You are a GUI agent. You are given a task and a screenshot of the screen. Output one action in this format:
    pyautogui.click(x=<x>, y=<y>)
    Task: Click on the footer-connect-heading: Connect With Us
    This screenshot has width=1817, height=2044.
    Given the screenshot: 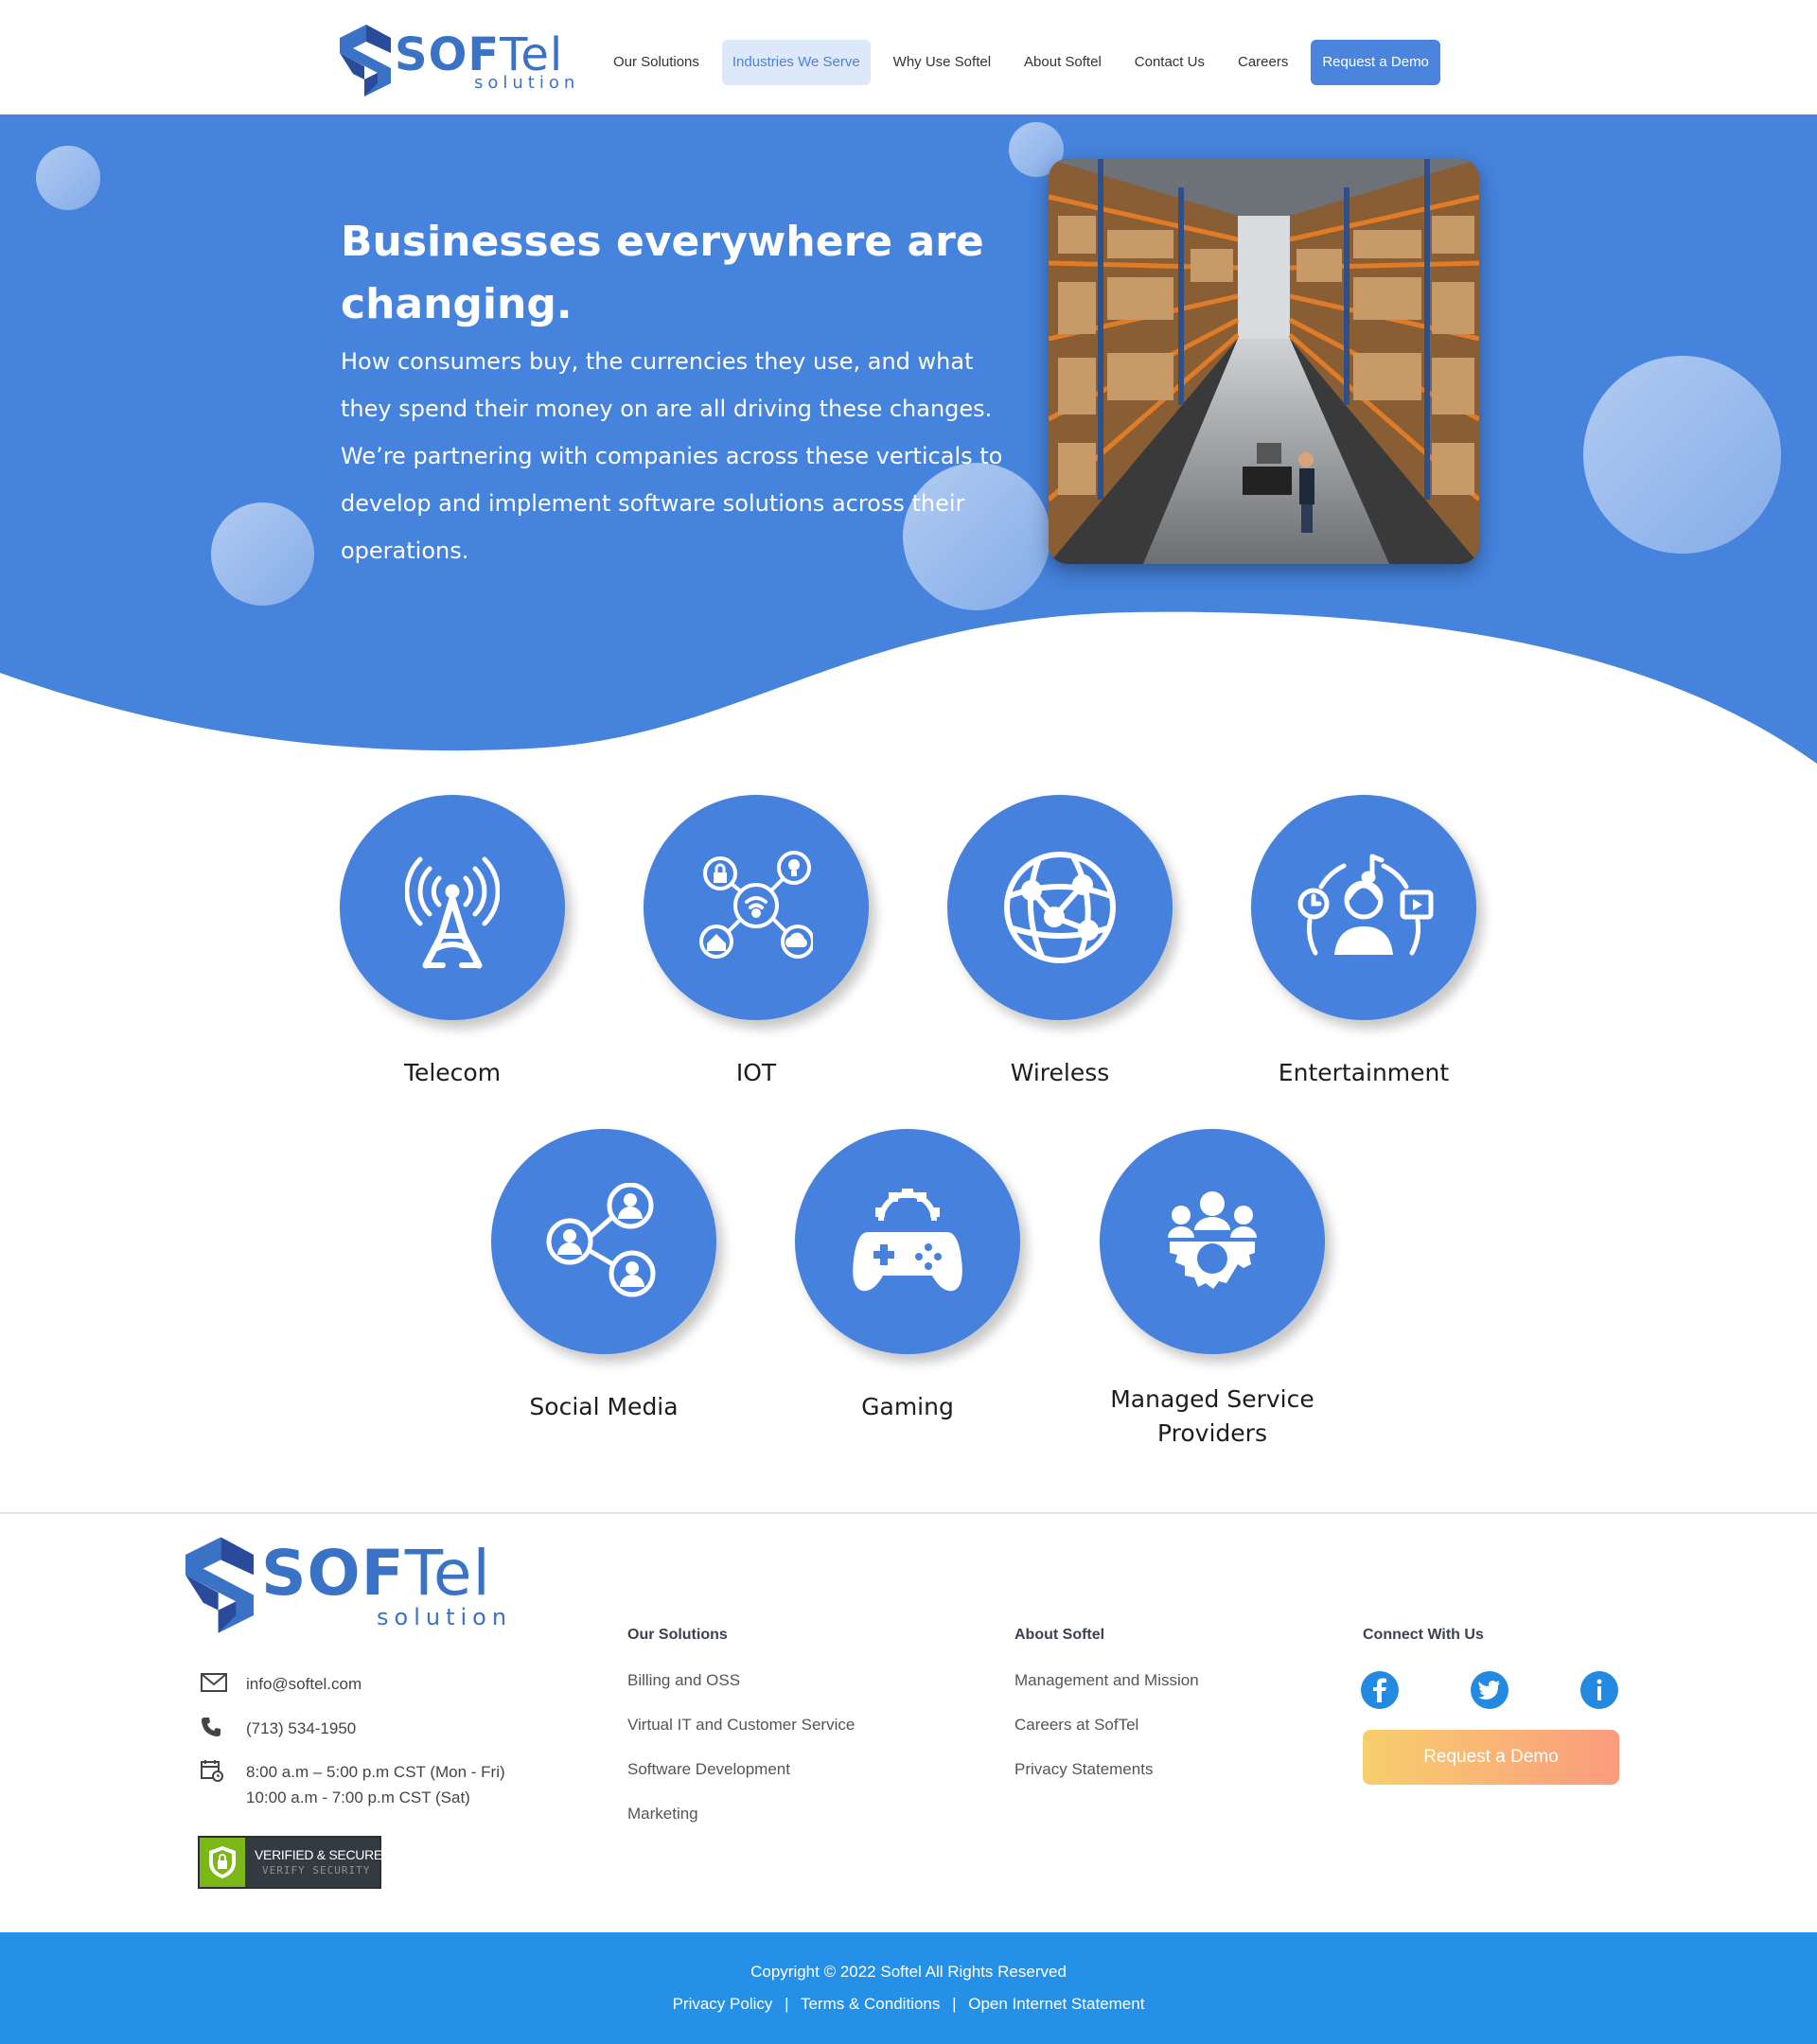 What is the action you would take?
    pyautogui.click(x=1423, y=1635)
    